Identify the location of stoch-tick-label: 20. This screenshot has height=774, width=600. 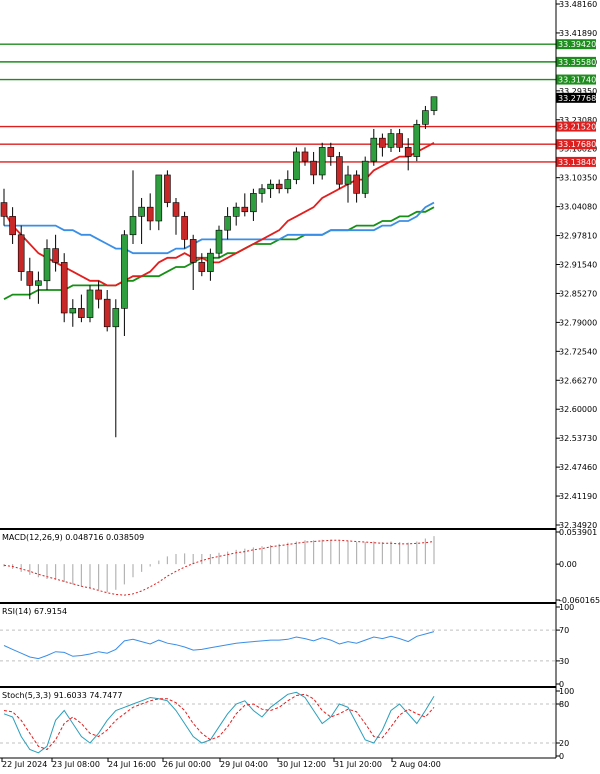
(564, 743).